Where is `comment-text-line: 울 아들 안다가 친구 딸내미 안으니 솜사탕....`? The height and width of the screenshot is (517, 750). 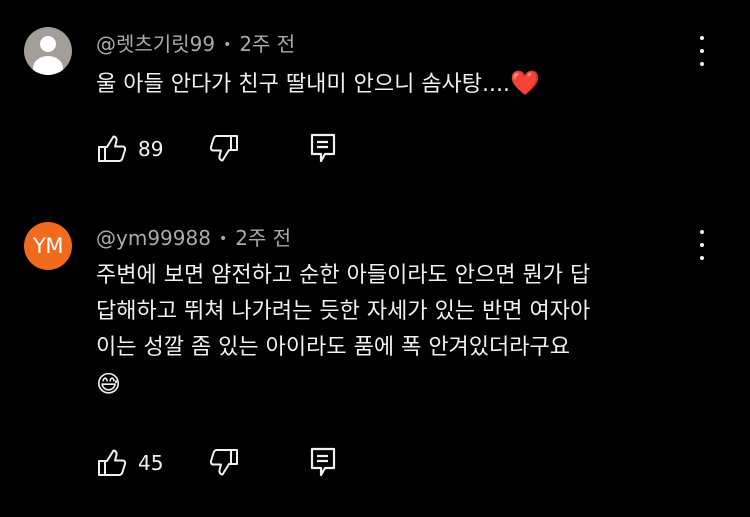
comment-text-line: 울 아들 안다가 친구 딸내미 안으니 솜사탕.... is located at coordinates (303, 84).